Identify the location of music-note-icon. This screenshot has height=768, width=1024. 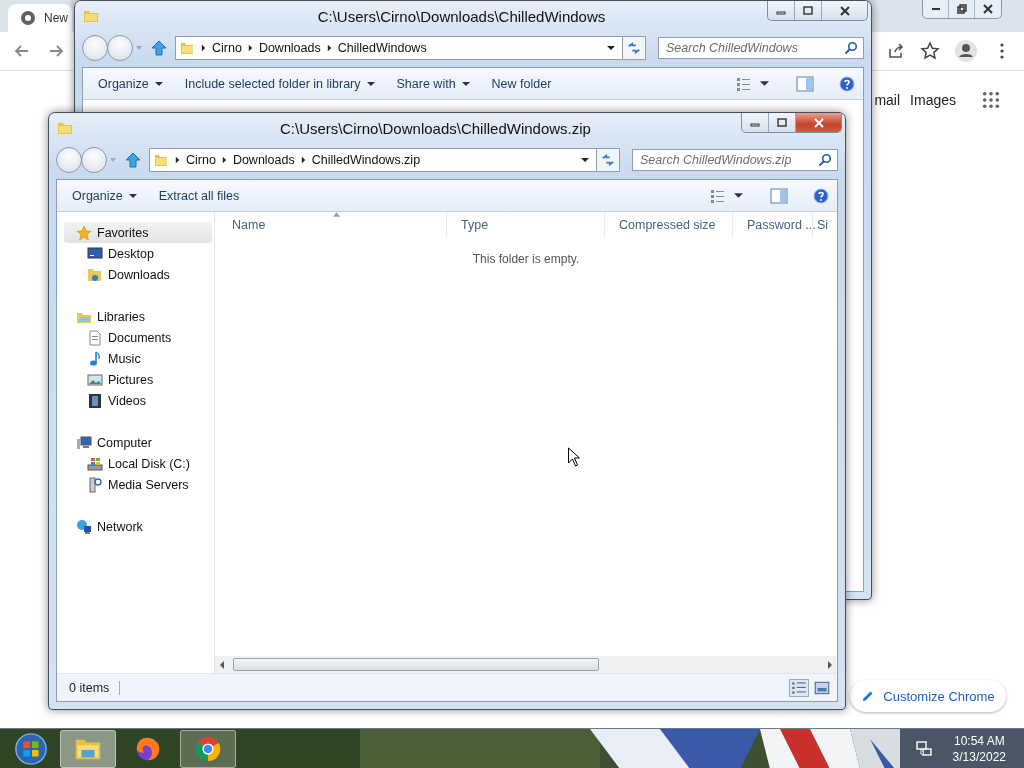
(95, 358).